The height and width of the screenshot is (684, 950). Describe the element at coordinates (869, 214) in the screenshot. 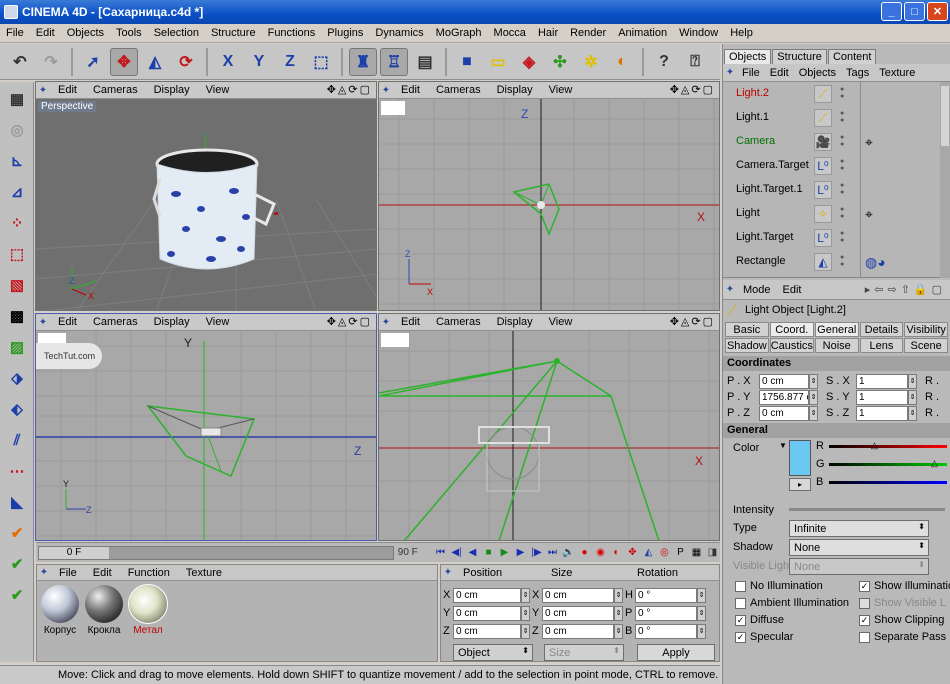

I see `target-tag-icon: ⌖` at that location.